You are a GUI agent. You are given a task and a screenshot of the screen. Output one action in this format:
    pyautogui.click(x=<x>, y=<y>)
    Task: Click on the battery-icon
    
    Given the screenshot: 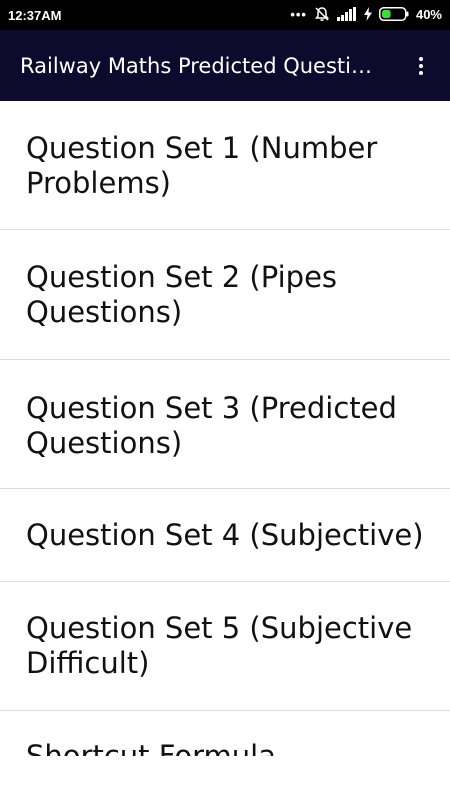 What is the action you would take?
    pyautogui.click(x=393, y=15)
    